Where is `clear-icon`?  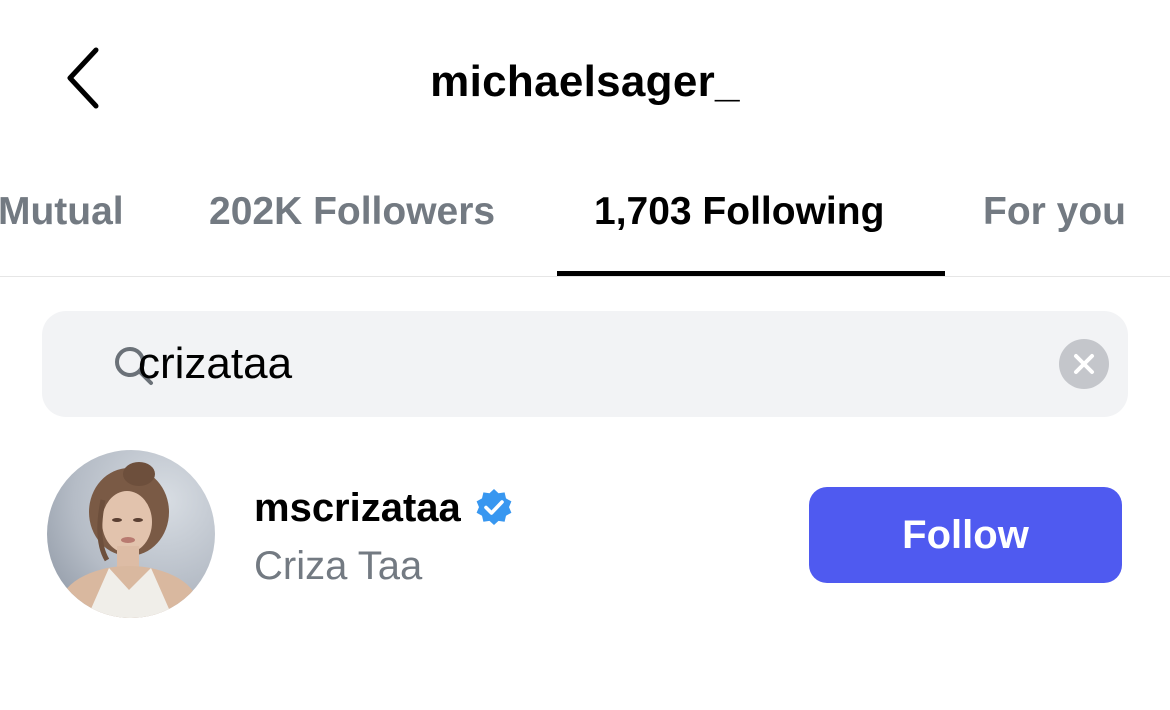
clear-icon is located at coordinates (1084, 364).